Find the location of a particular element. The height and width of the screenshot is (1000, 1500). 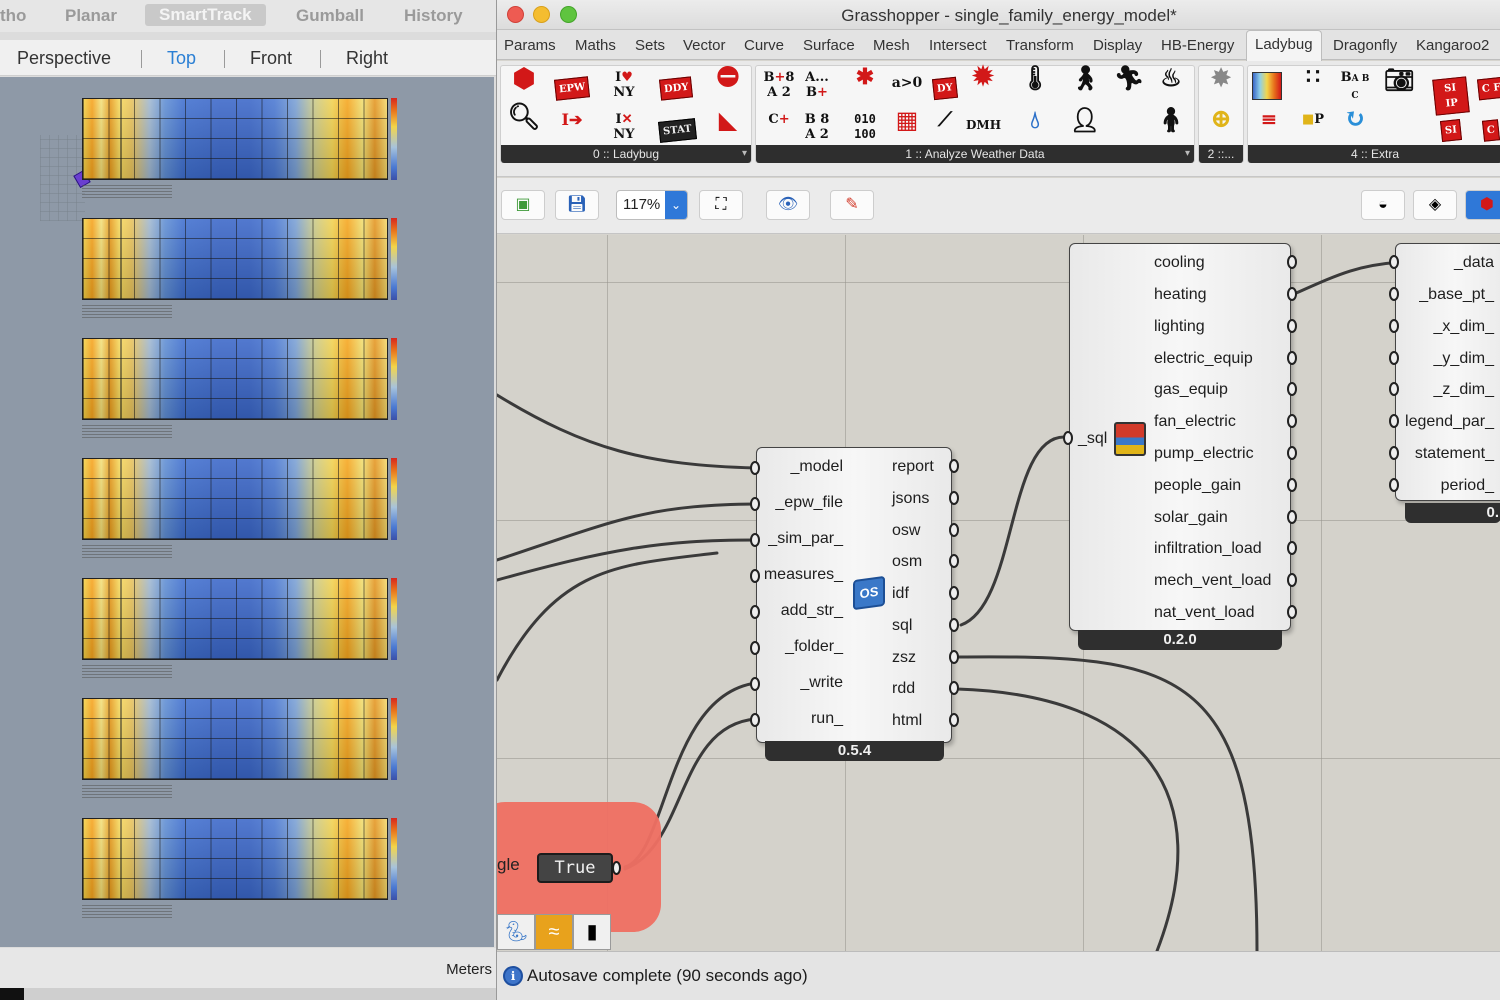

input-port: _z_dim_ is located at coordinates (1464, 390).